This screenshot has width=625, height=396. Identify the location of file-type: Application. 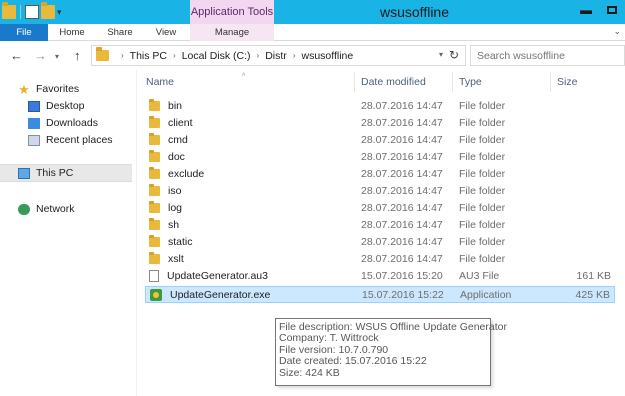
(486, 294).